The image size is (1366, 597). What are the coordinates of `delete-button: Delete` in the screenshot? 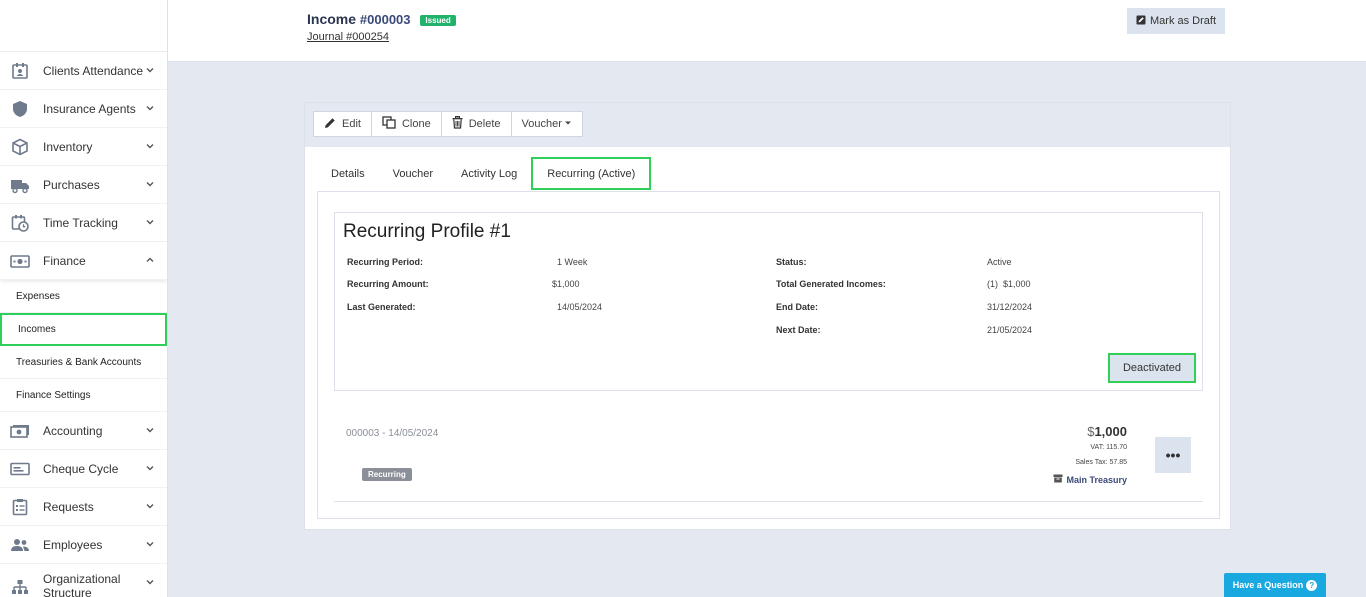 It's located at (476, 124).